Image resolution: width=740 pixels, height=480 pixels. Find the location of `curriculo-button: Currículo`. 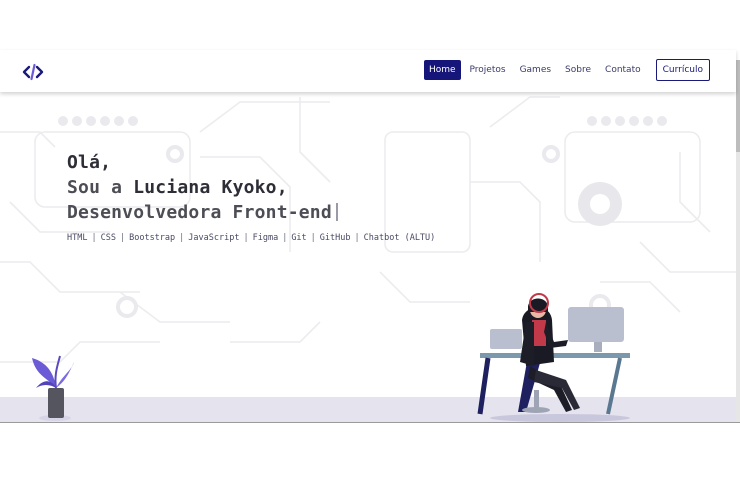

curriculo-button: Currículo is located at coordinates (682, 70).